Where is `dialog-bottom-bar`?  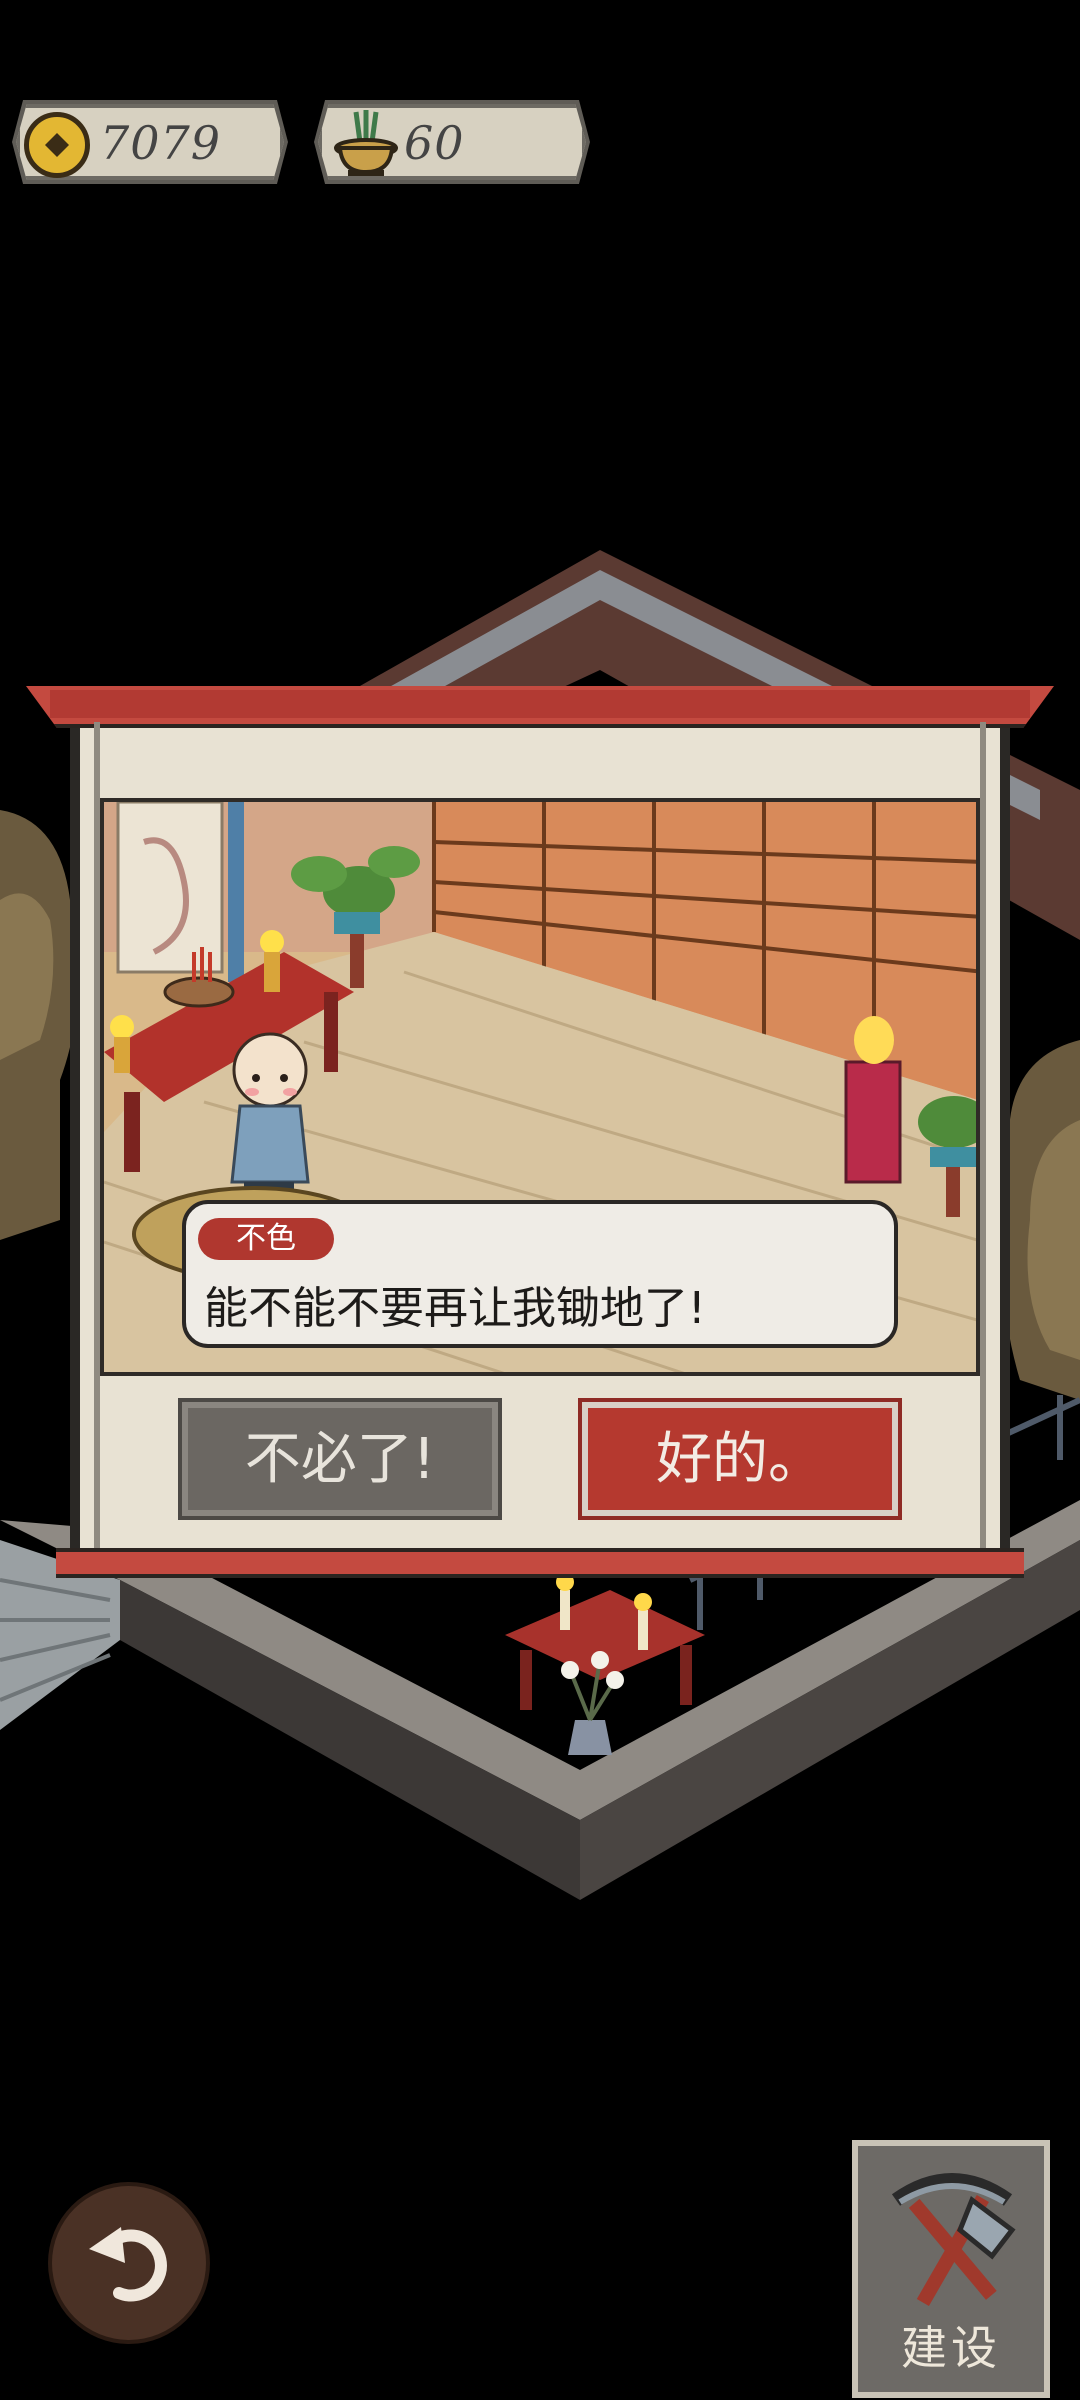
dialog-bottom-bar is located at coordinates (540, 1563).